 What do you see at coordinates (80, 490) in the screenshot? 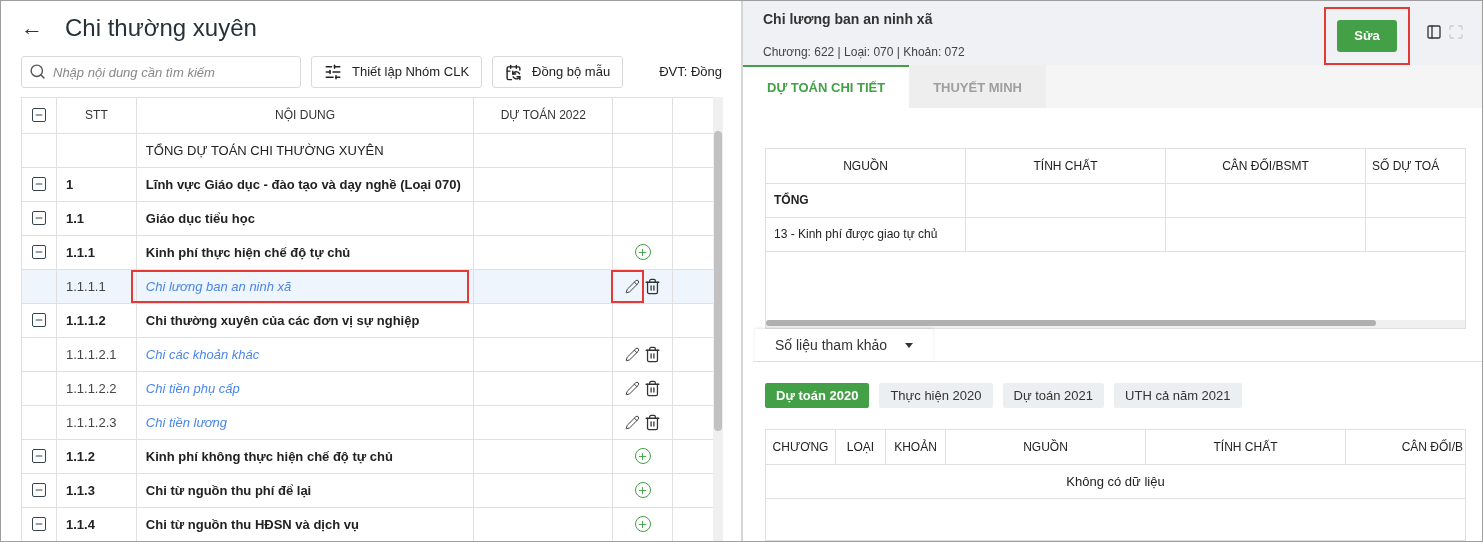
I see `row-number: 1.1.3` at bounding box center [80, 490].